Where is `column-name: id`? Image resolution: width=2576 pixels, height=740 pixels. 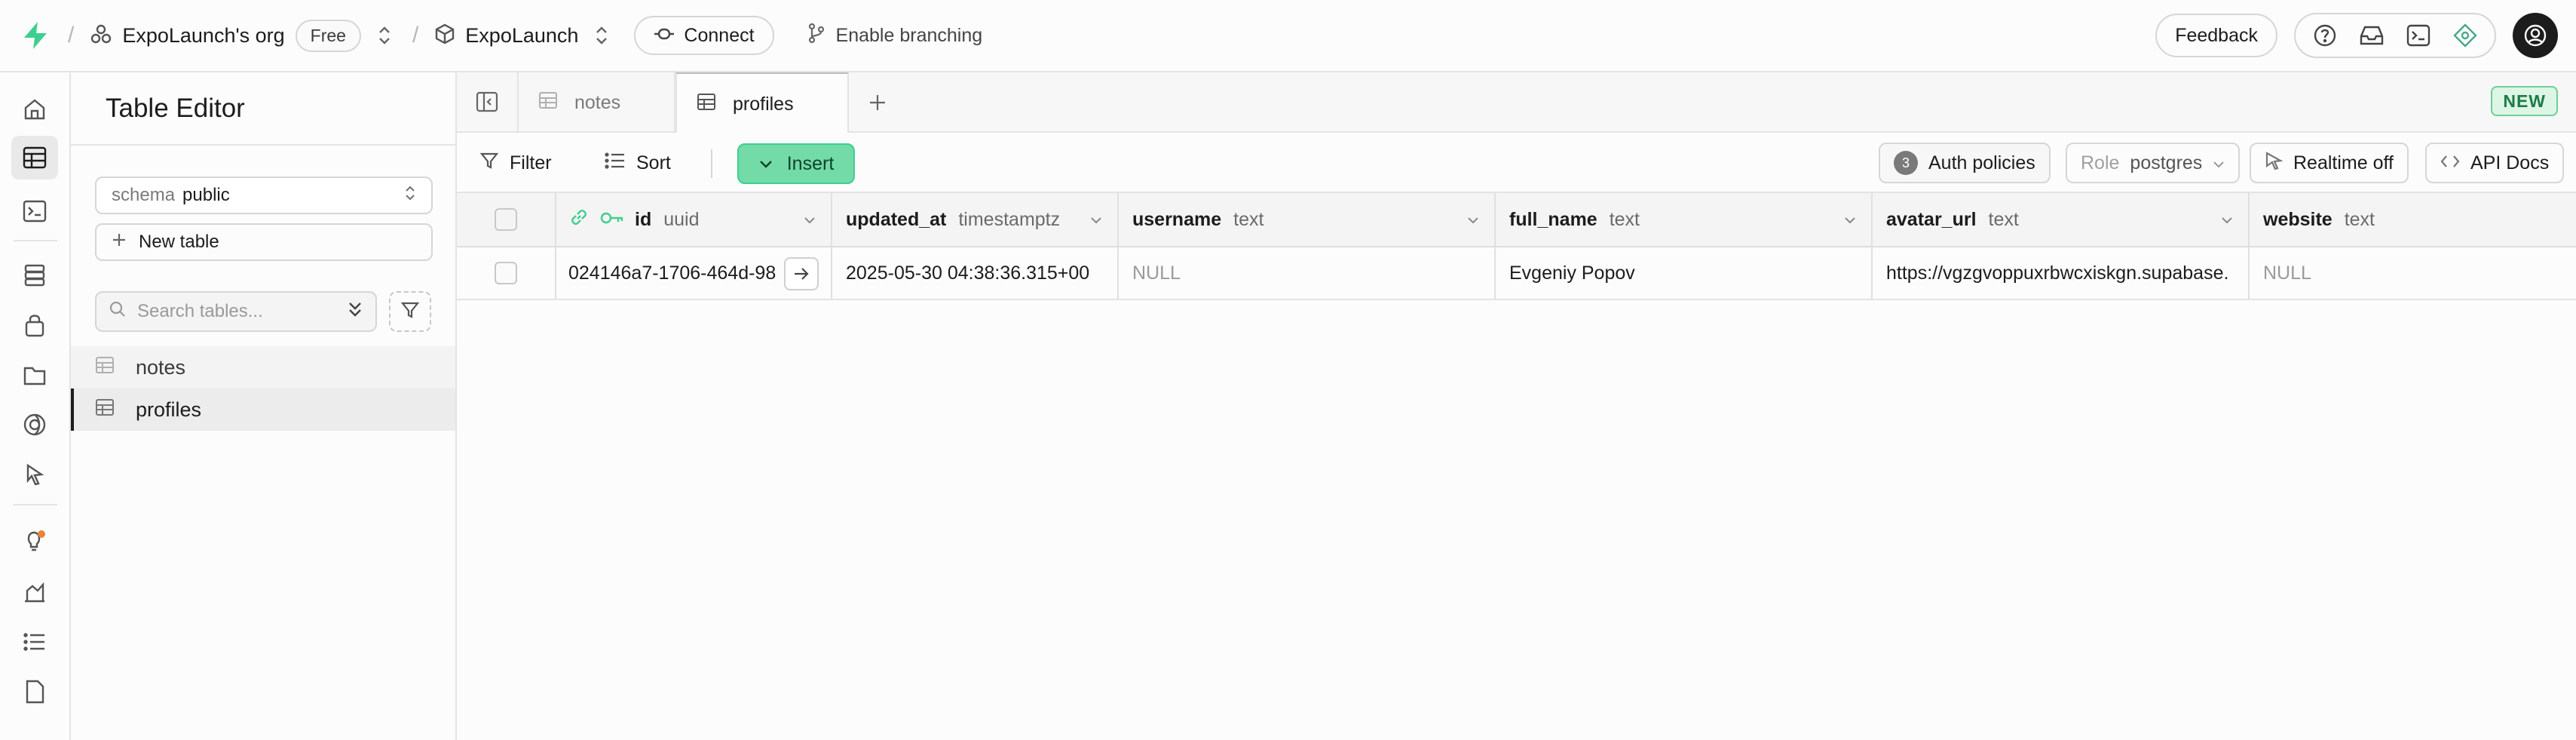
column-name: id is located at coordinates (643, 219).